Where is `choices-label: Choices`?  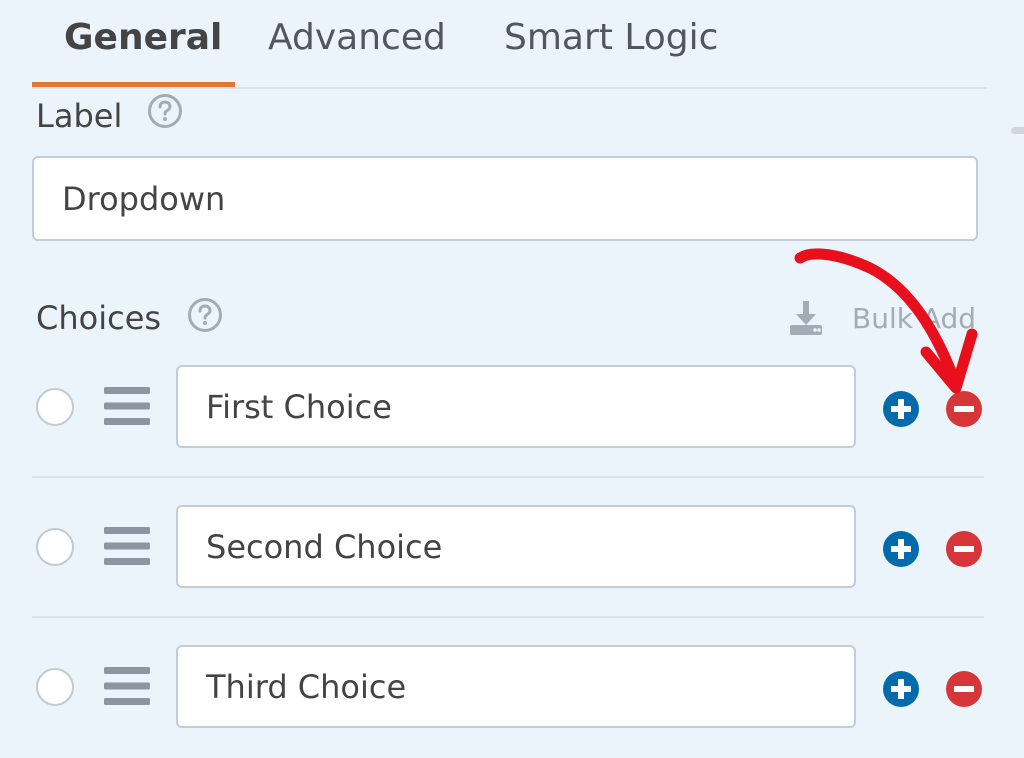 choices-label: Choices is located at coordinates (99, 318).